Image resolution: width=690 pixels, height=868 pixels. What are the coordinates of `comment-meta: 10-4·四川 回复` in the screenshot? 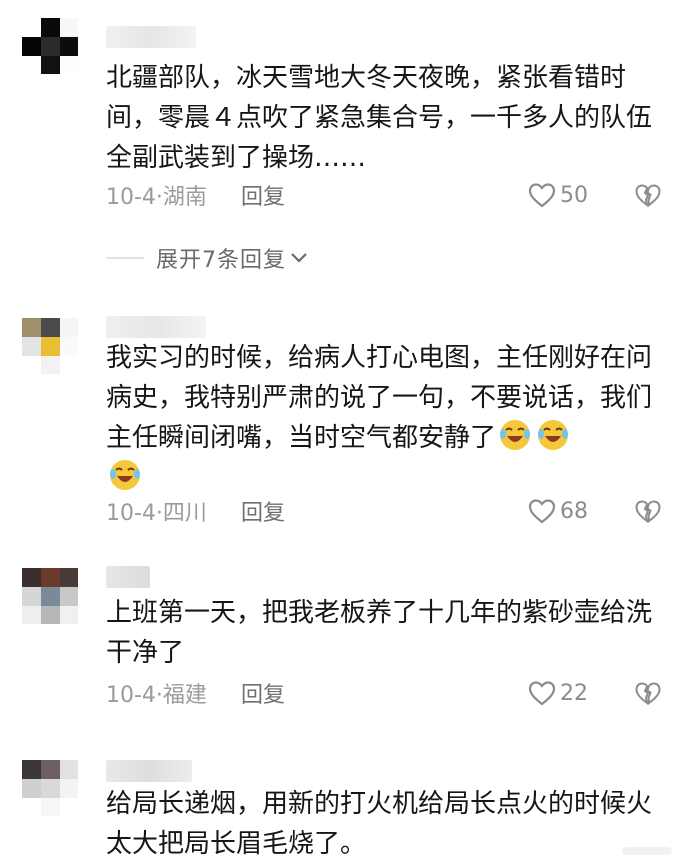 It's located at (195, 511).